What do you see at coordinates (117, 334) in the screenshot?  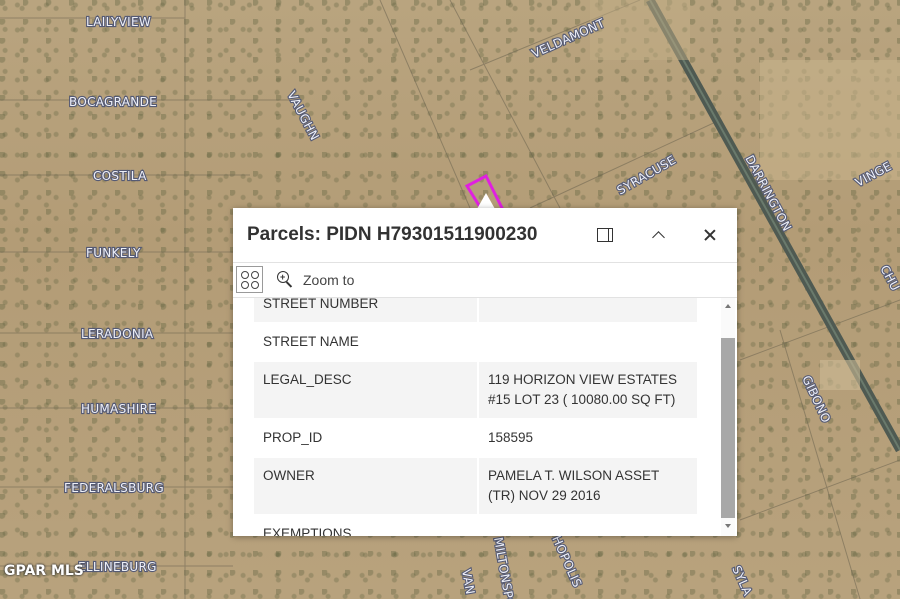 I see `street-label: LERADONIA` at bounding box center [117, 334].